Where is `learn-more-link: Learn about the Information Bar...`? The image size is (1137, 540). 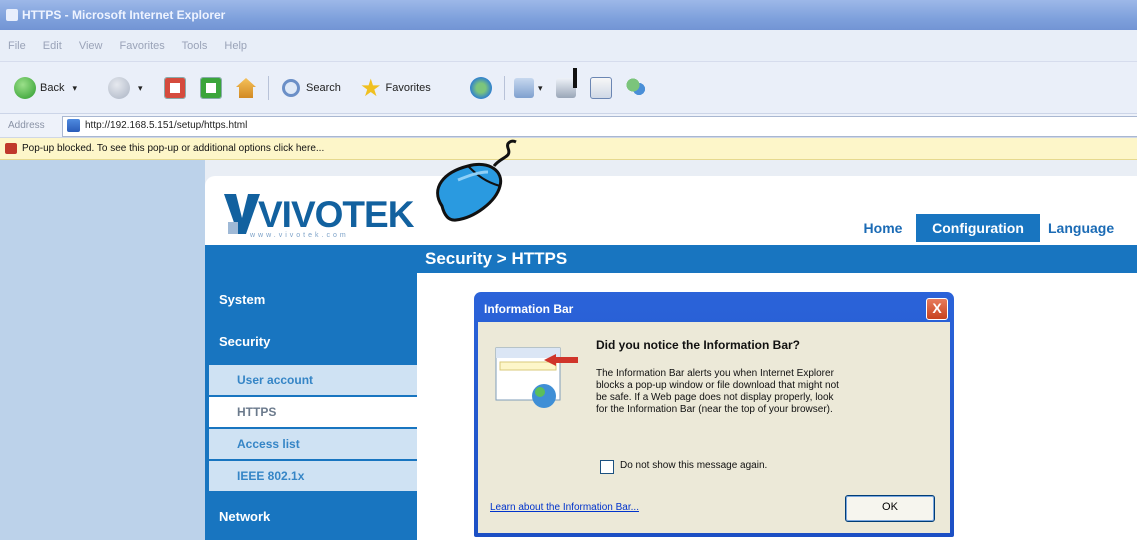 learn-more-link: Learn about the Information Bar... is located at coordinates (564, 507).